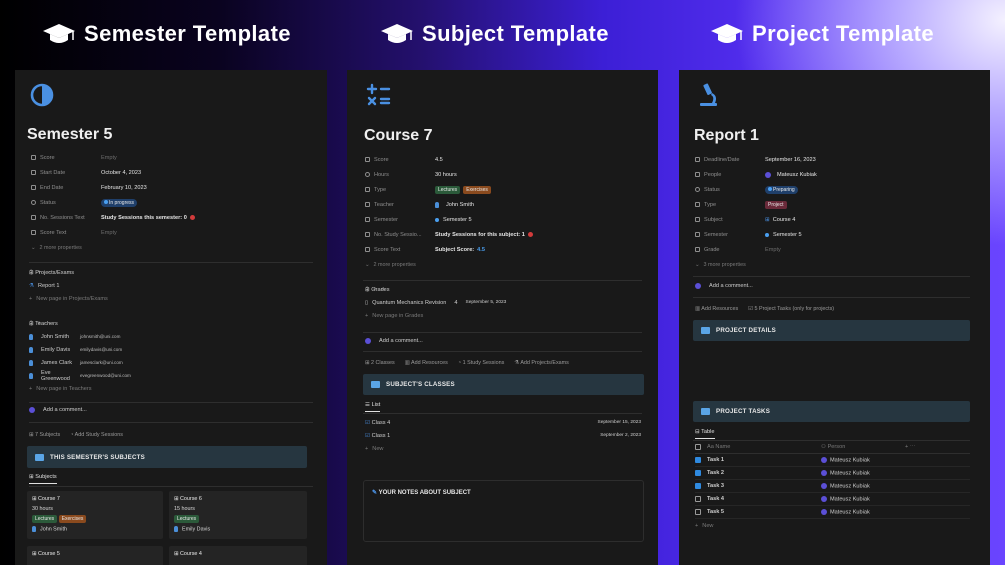 This screenshot has height=565, width=1005. What do you see at coordinates (95, 555) in the screenshot?
I see `subject-card: ⊞ Course 5` at bounding box center [95, 555].